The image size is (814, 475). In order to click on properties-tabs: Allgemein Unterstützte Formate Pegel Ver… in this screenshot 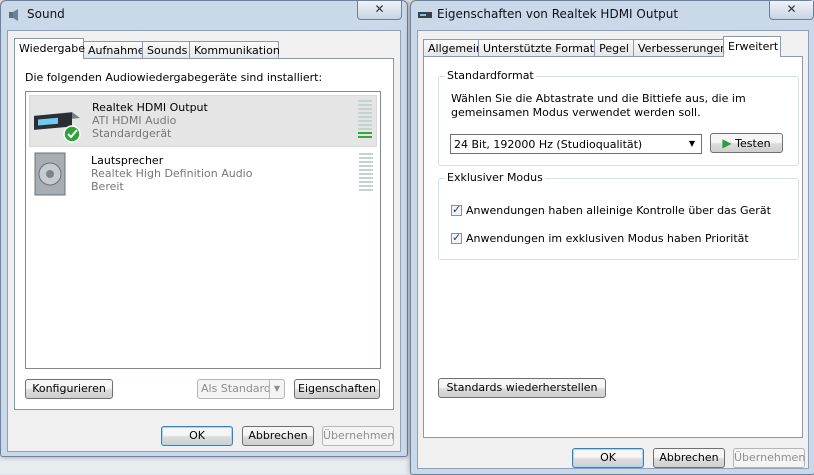, I will do `click(613, 46)`.